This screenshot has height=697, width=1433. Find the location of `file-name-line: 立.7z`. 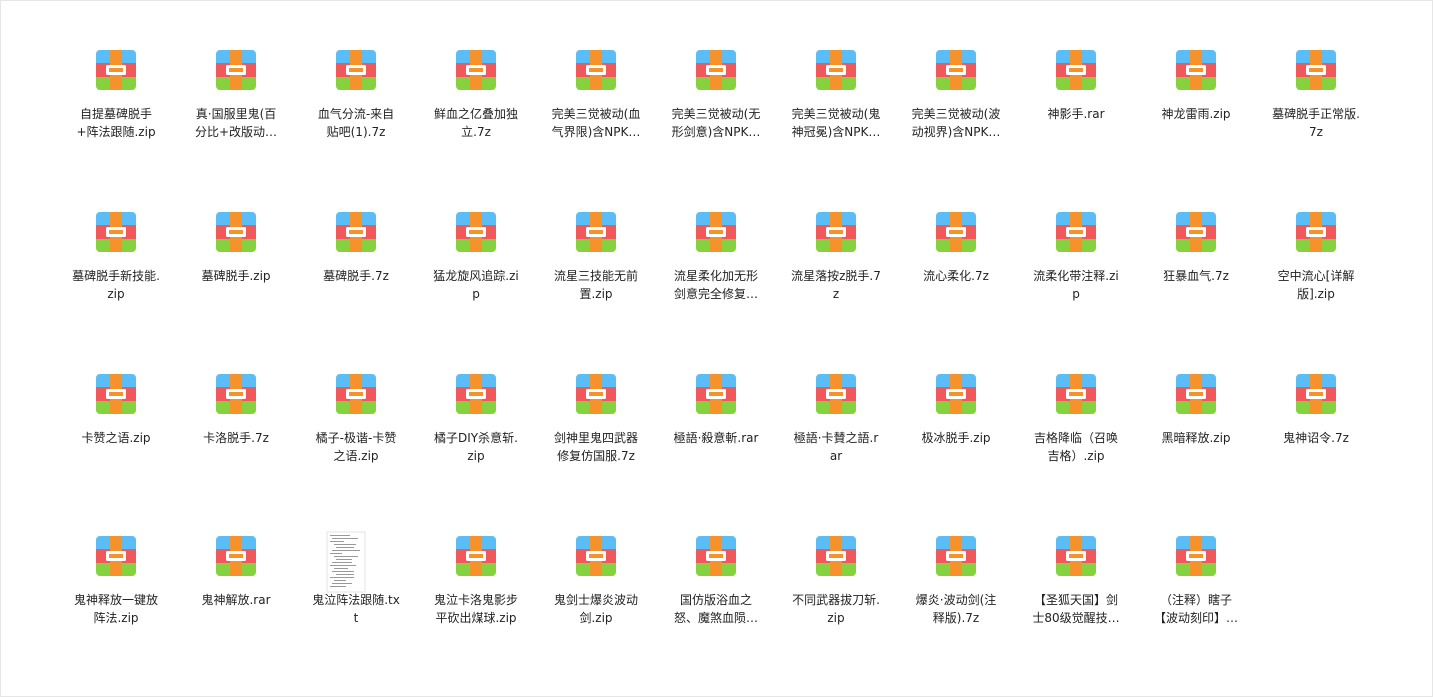

file-name-line: 立.7z is located at coordinates (476, 132).